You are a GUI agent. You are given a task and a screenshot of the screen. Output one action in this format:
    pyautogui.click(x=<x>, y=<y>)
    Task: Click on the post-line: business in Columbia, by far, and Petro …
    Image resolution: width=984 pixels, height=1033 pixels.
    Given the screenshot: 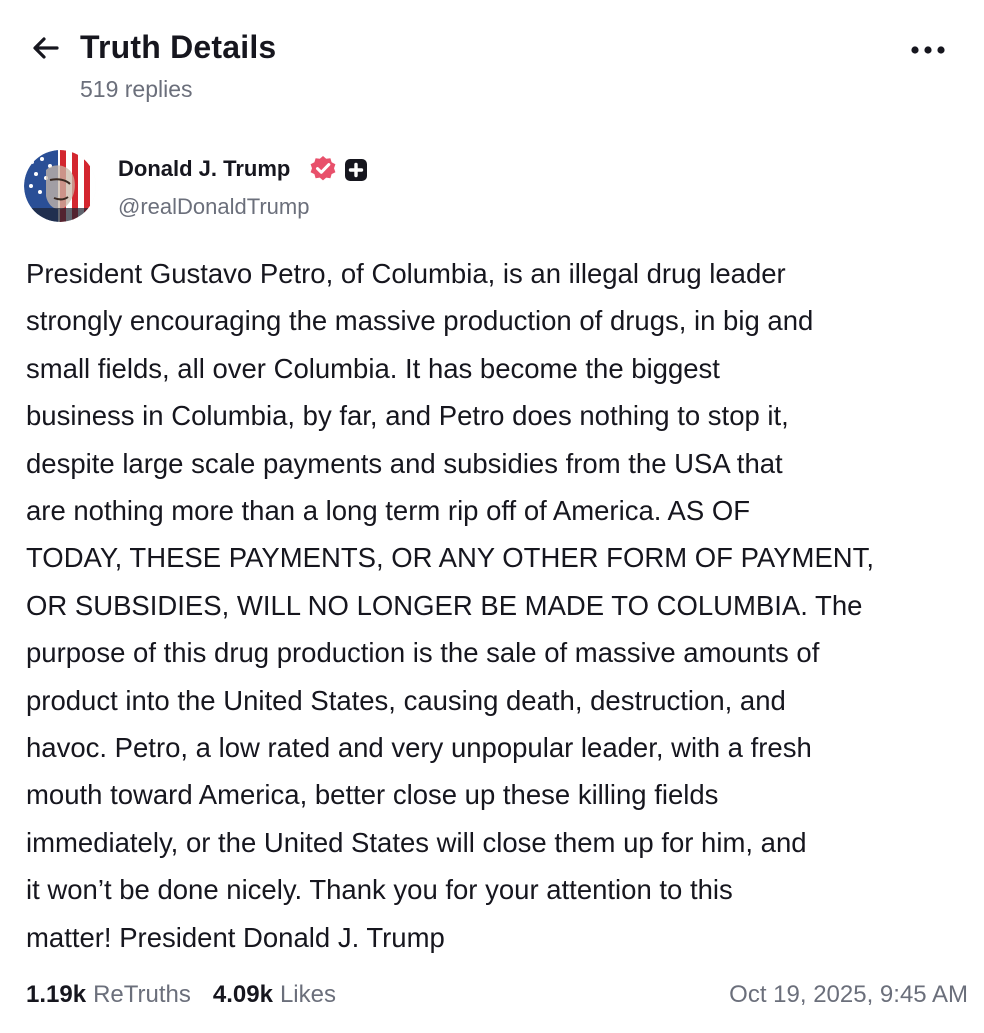 What is the action you would take?
    pyautogui.click(x=407, y=416)
    